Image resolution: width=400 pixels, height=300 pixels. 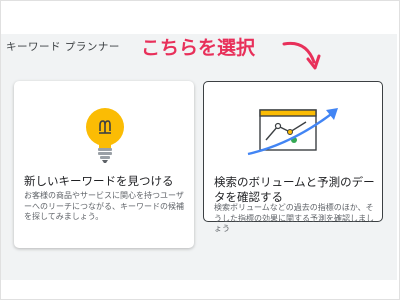 What do you see at coordinates (301, 55) in the screenshot?
I see `annotation-arrow-icon` at bounding box center [301, 55].